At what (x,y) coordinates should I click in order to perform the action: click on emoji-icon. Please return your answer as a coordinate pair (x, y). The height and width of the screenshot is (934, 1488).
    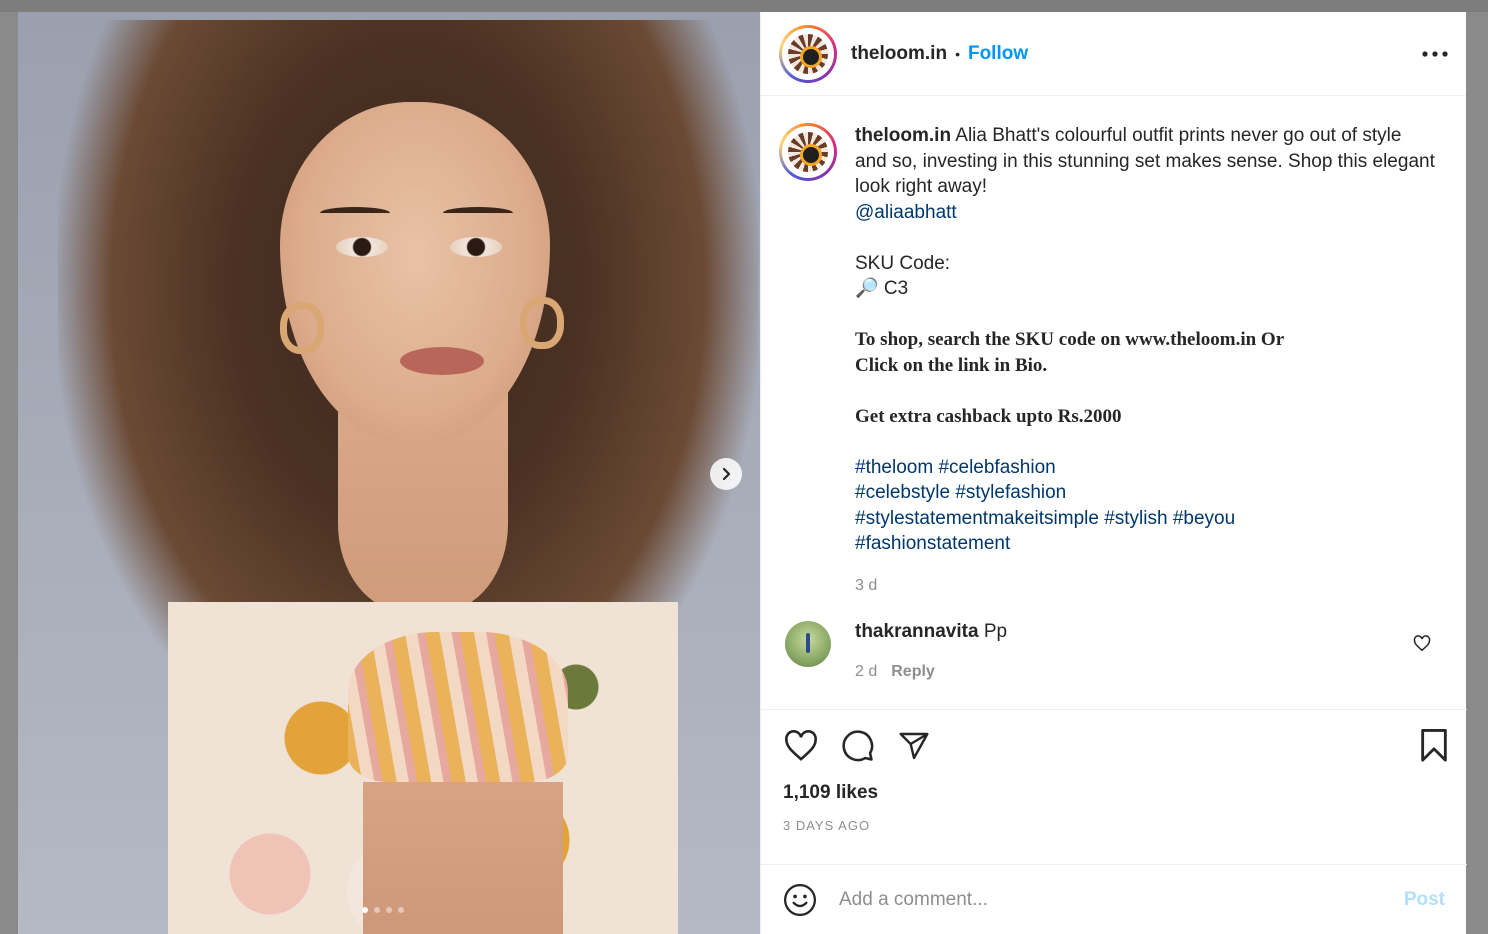
    Looking at the image, I should click on (800, 899).